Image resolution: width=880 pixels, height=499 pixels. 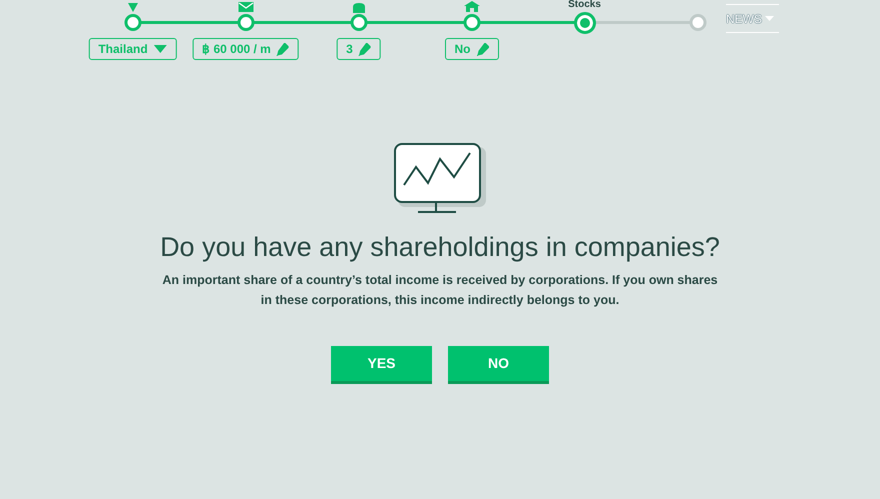 I want to click on answer-edit-button: ฿ 60 000 / m, so click(x=245, y=49).